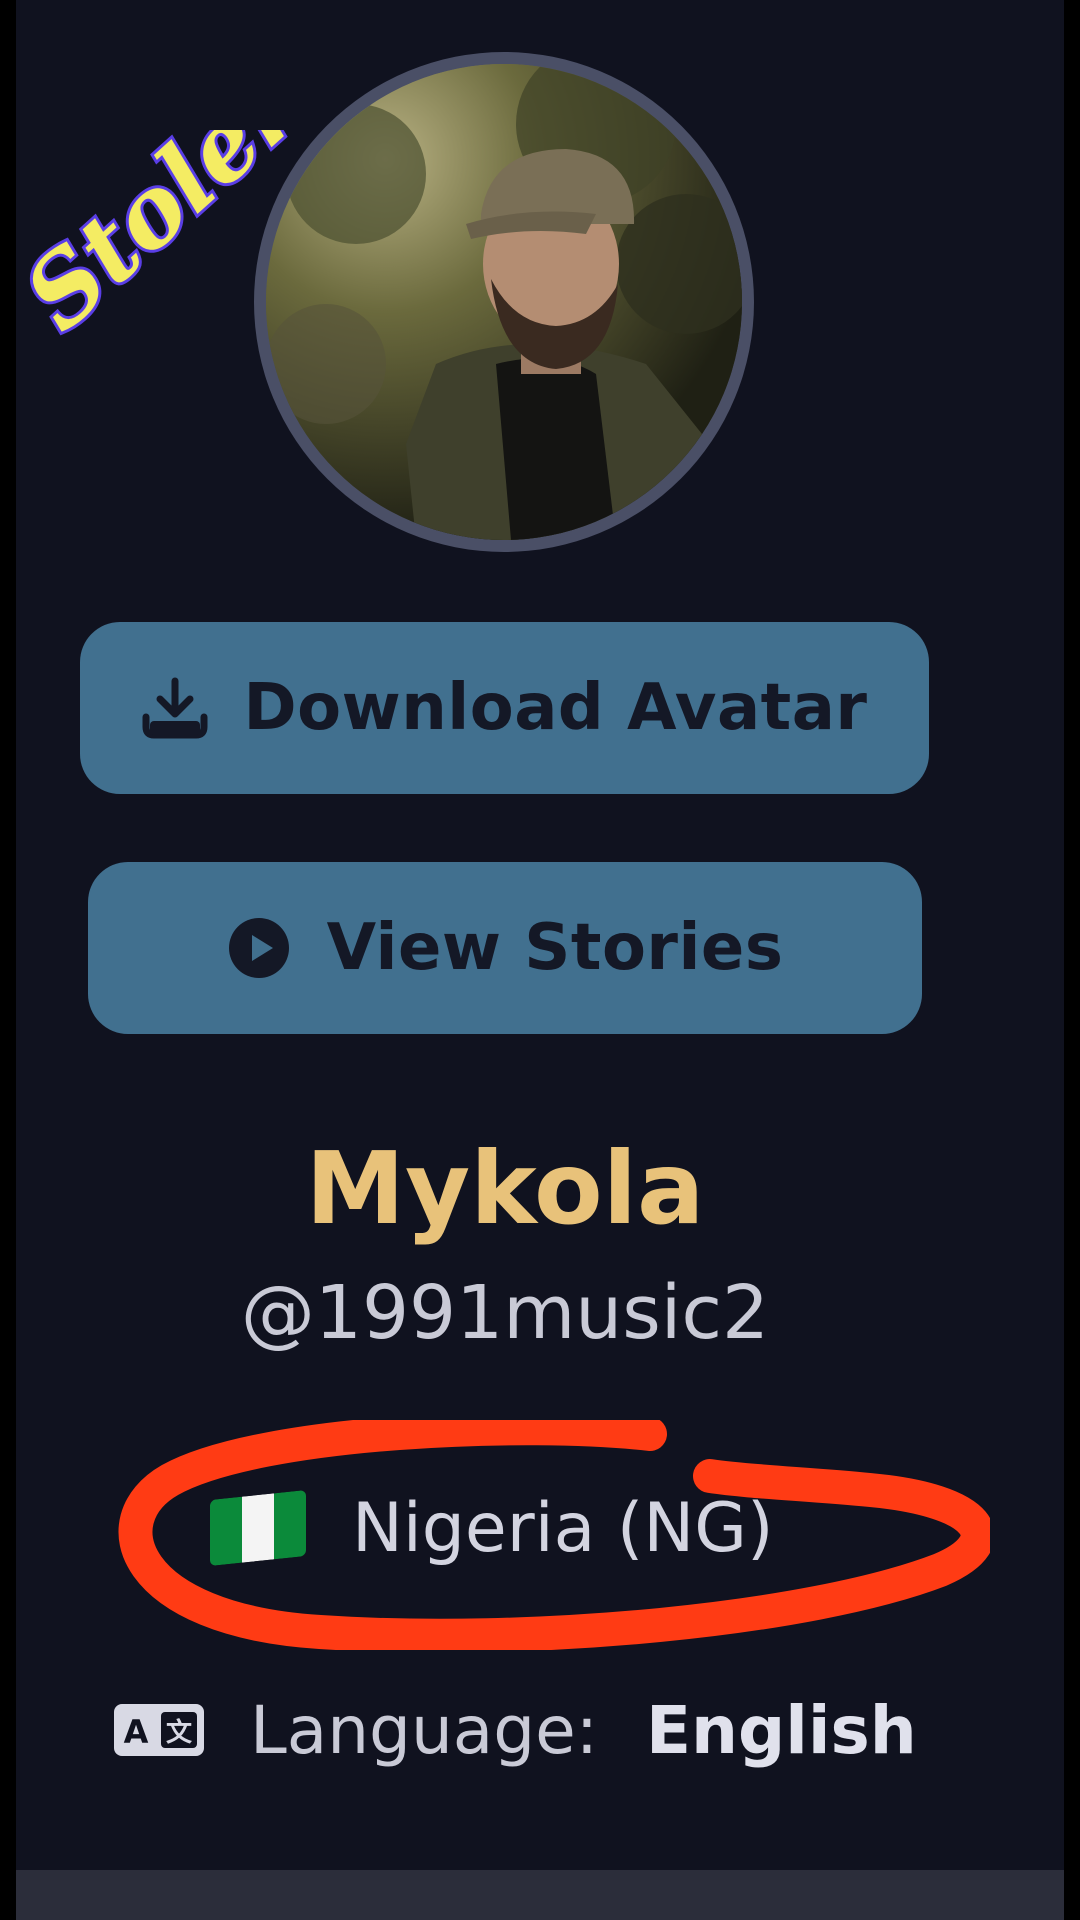 Image resolution: width=1080 pixels, height=1920 pixels. What do you see at coordinates (555, 708) in the screenshot?
I see `download-avatar-label: Download Avatar` at bounding box center [555, 708].